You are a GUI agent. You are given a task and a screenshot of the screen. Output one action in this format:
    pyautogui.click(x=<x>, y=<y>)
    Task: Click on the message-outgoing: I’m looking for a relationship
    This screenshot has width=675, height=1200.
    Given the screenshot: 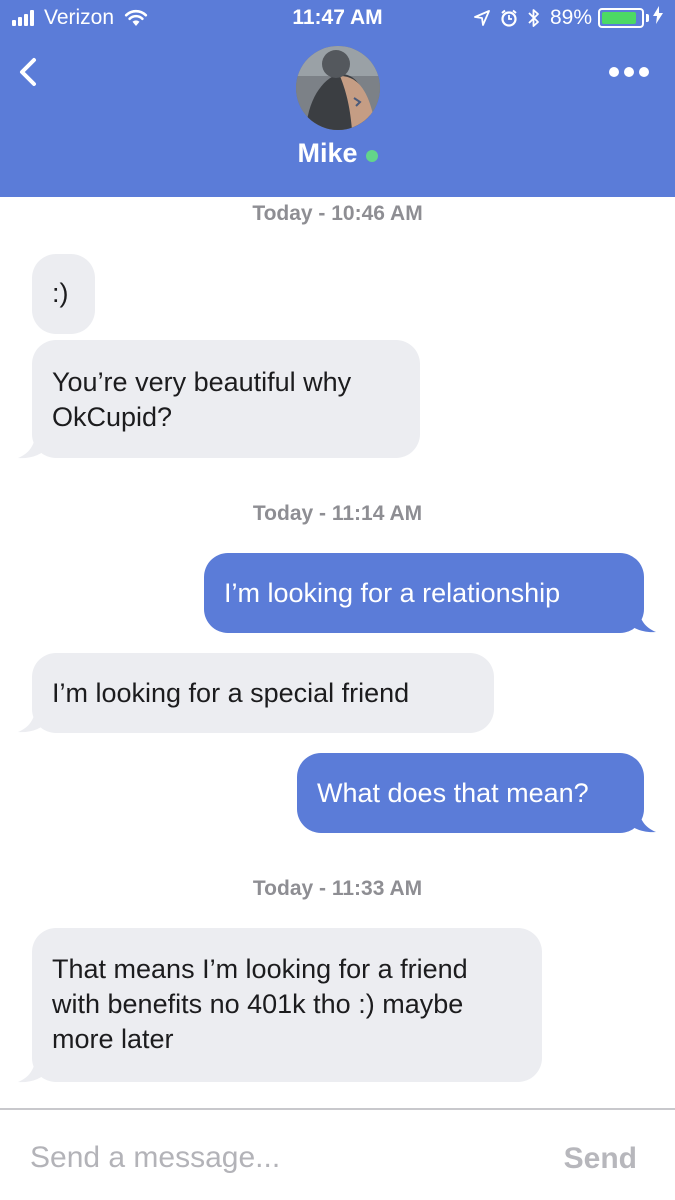 What is the action you would take?
    pyautogui.click(x=424, y=593)
    